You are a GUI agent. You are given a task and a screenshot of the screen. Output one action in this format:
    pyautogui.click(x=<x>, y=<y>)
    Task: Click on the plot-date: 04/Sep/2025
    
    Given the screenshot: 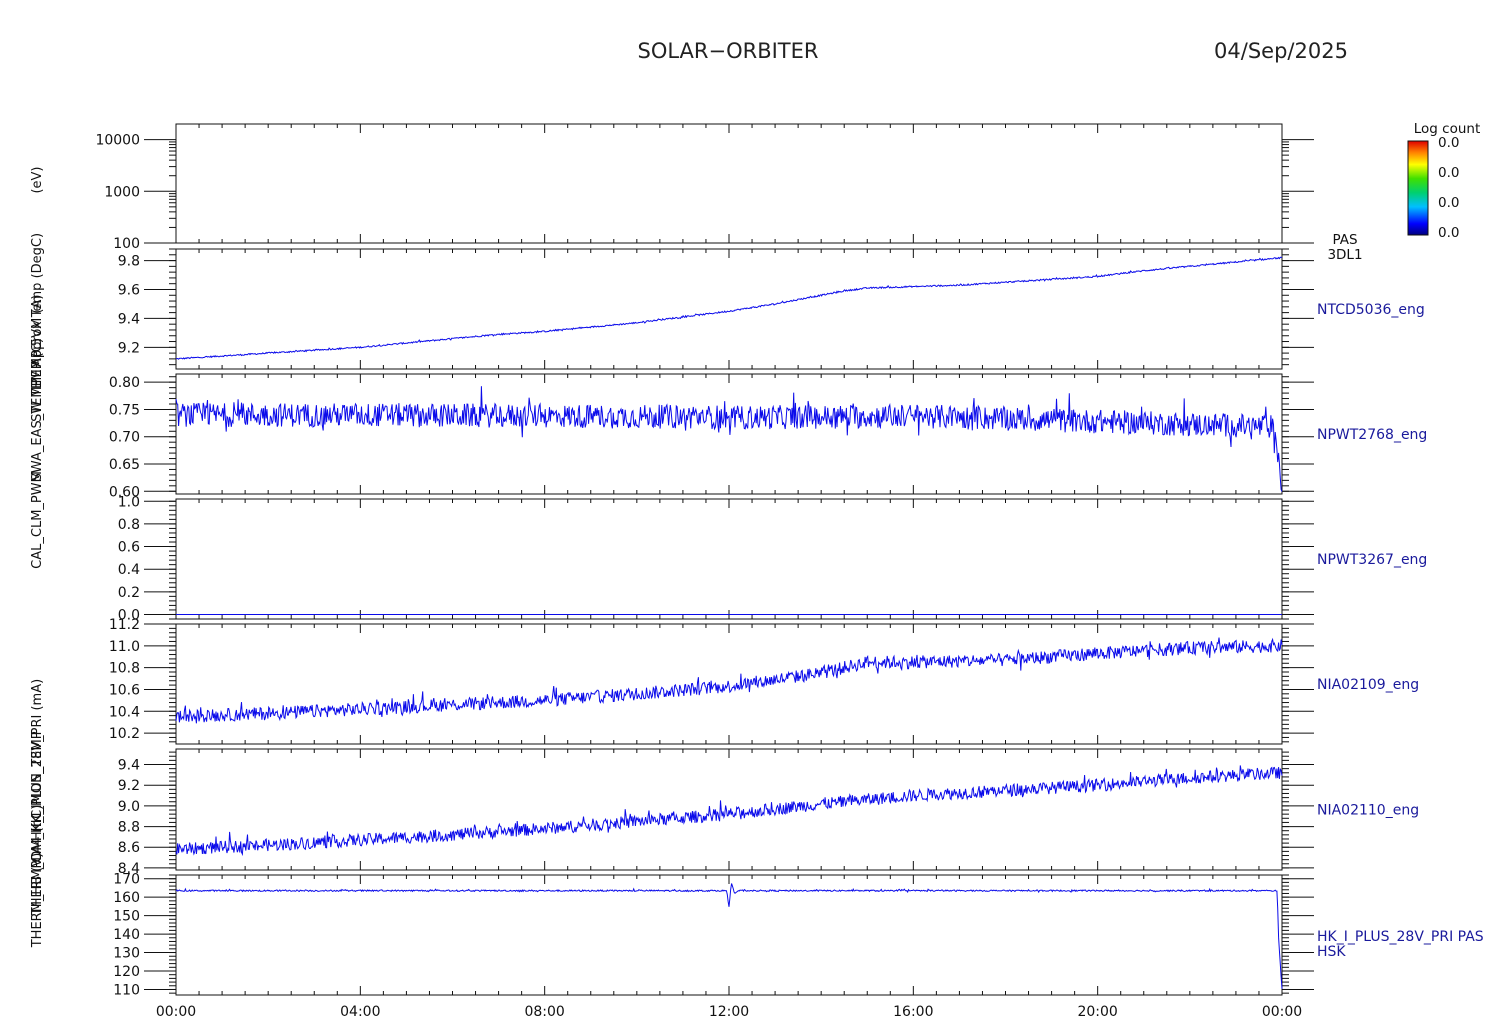 What is the action you would take?
    pyautogui.click(x=1281, y=51)
    